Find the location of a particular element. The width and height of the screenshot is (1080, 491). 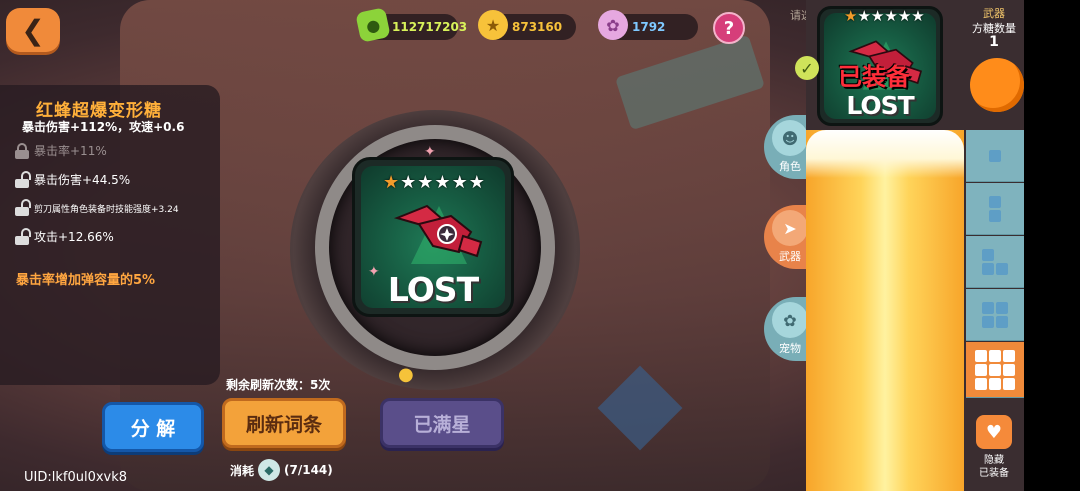

gem-value: 1792 is located at coordinates (649, 27).